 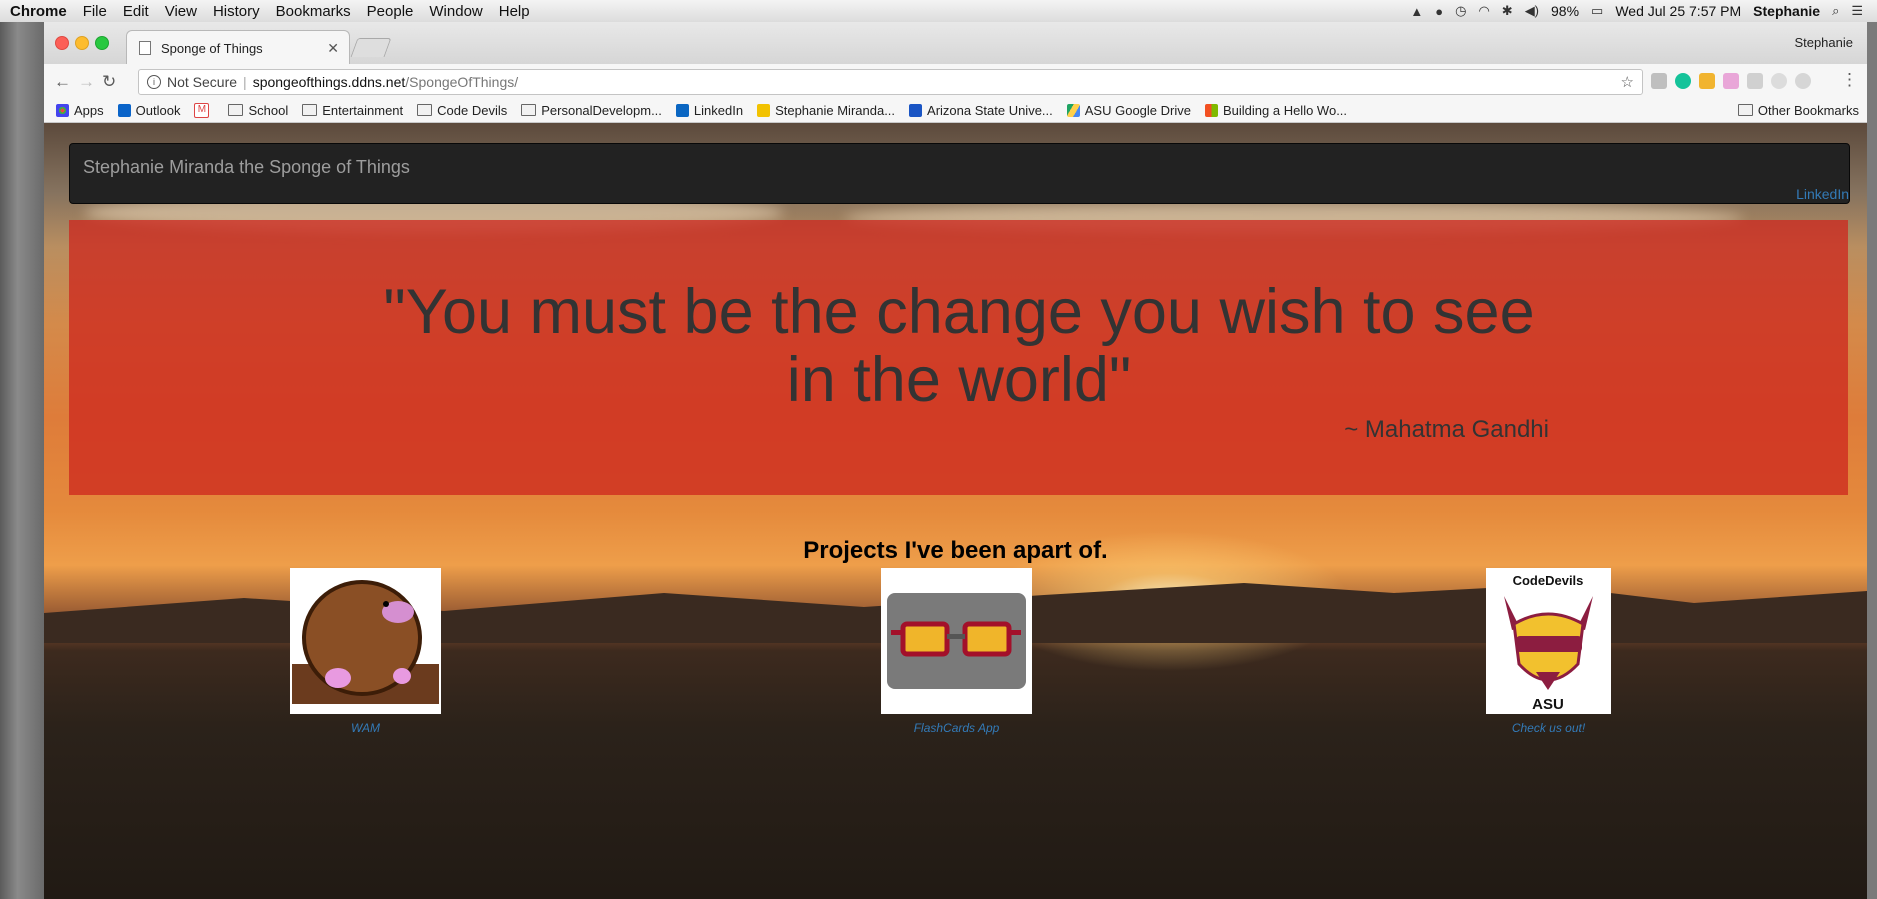 I want to click on flashcards-project-image, so click(x=956, y=641).